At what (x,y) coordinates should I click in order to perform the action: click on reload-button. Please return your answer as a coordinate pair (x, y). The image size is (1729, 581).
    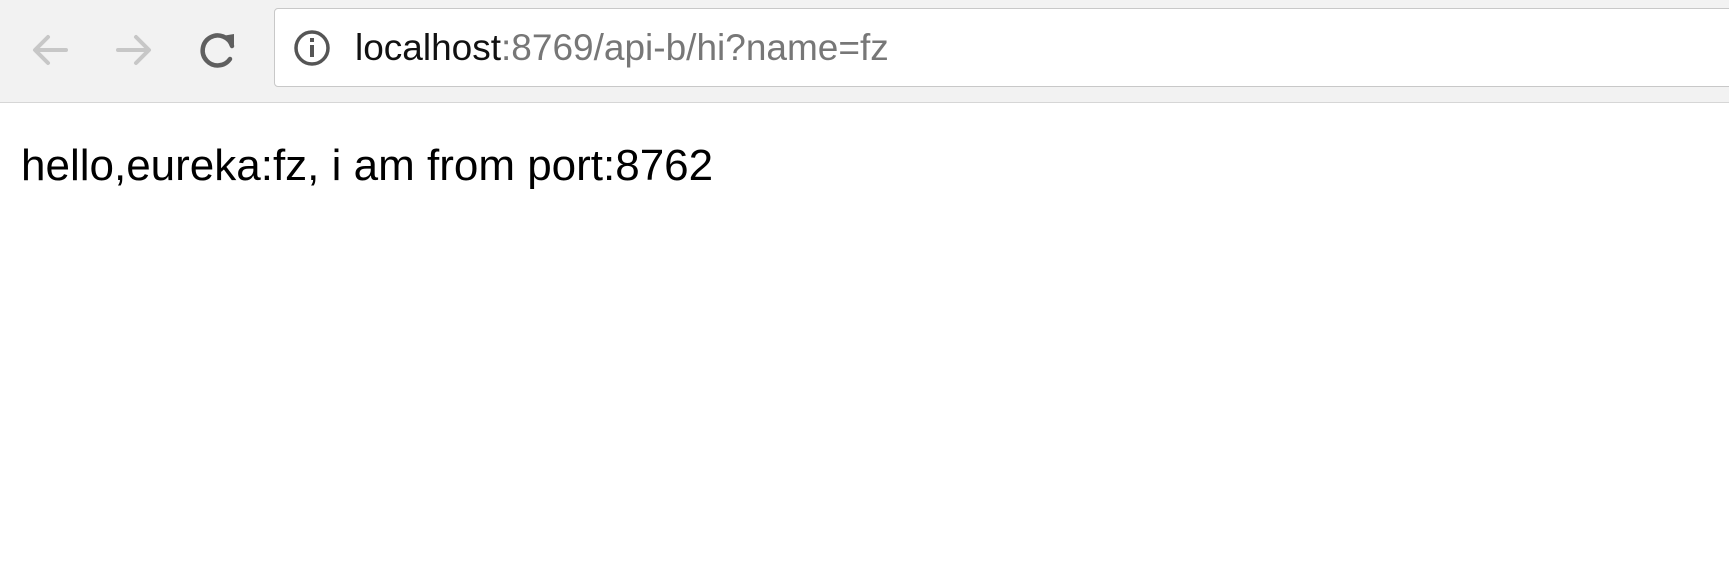
    Looking at the image, I should click on (218, 50).